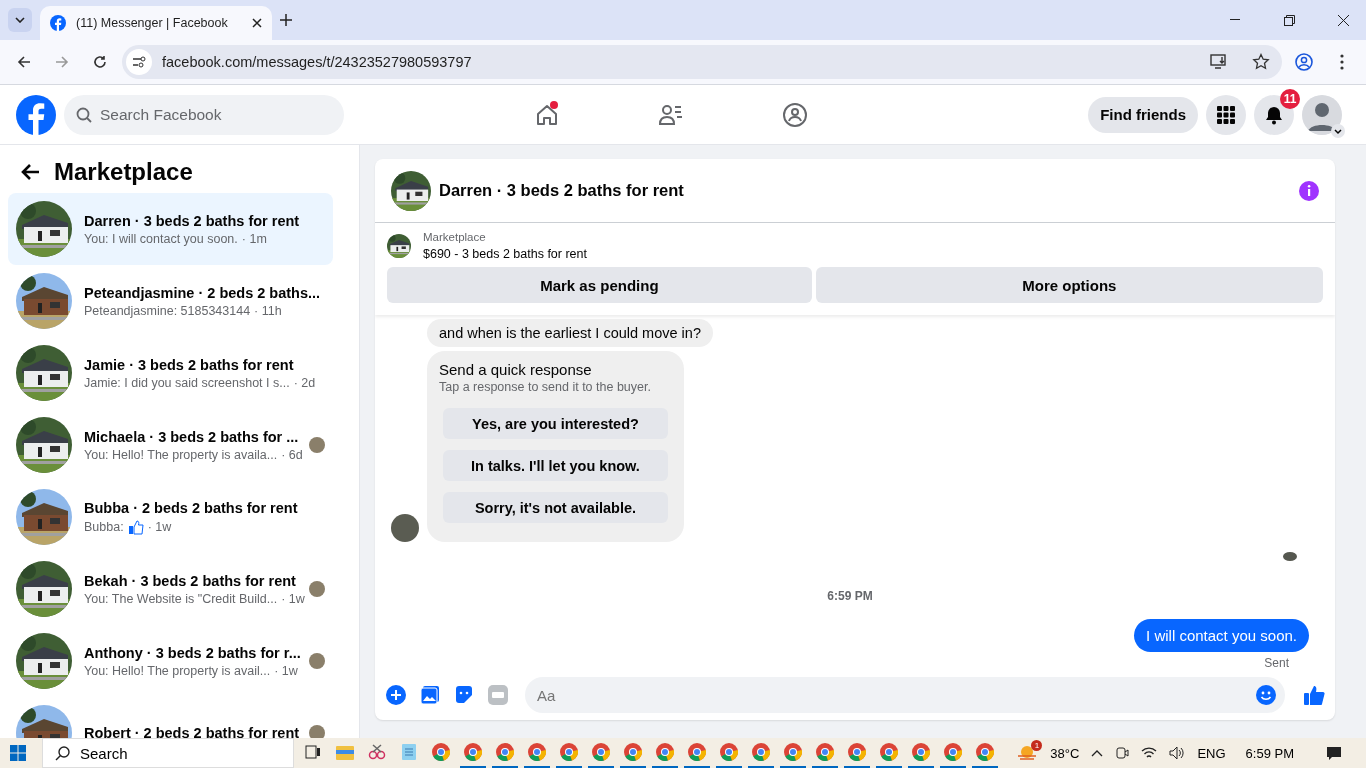  Describe the element at coordinates (104, 753) in the screenshot. I see `taskbar-search-placeholder: Search` at that location.